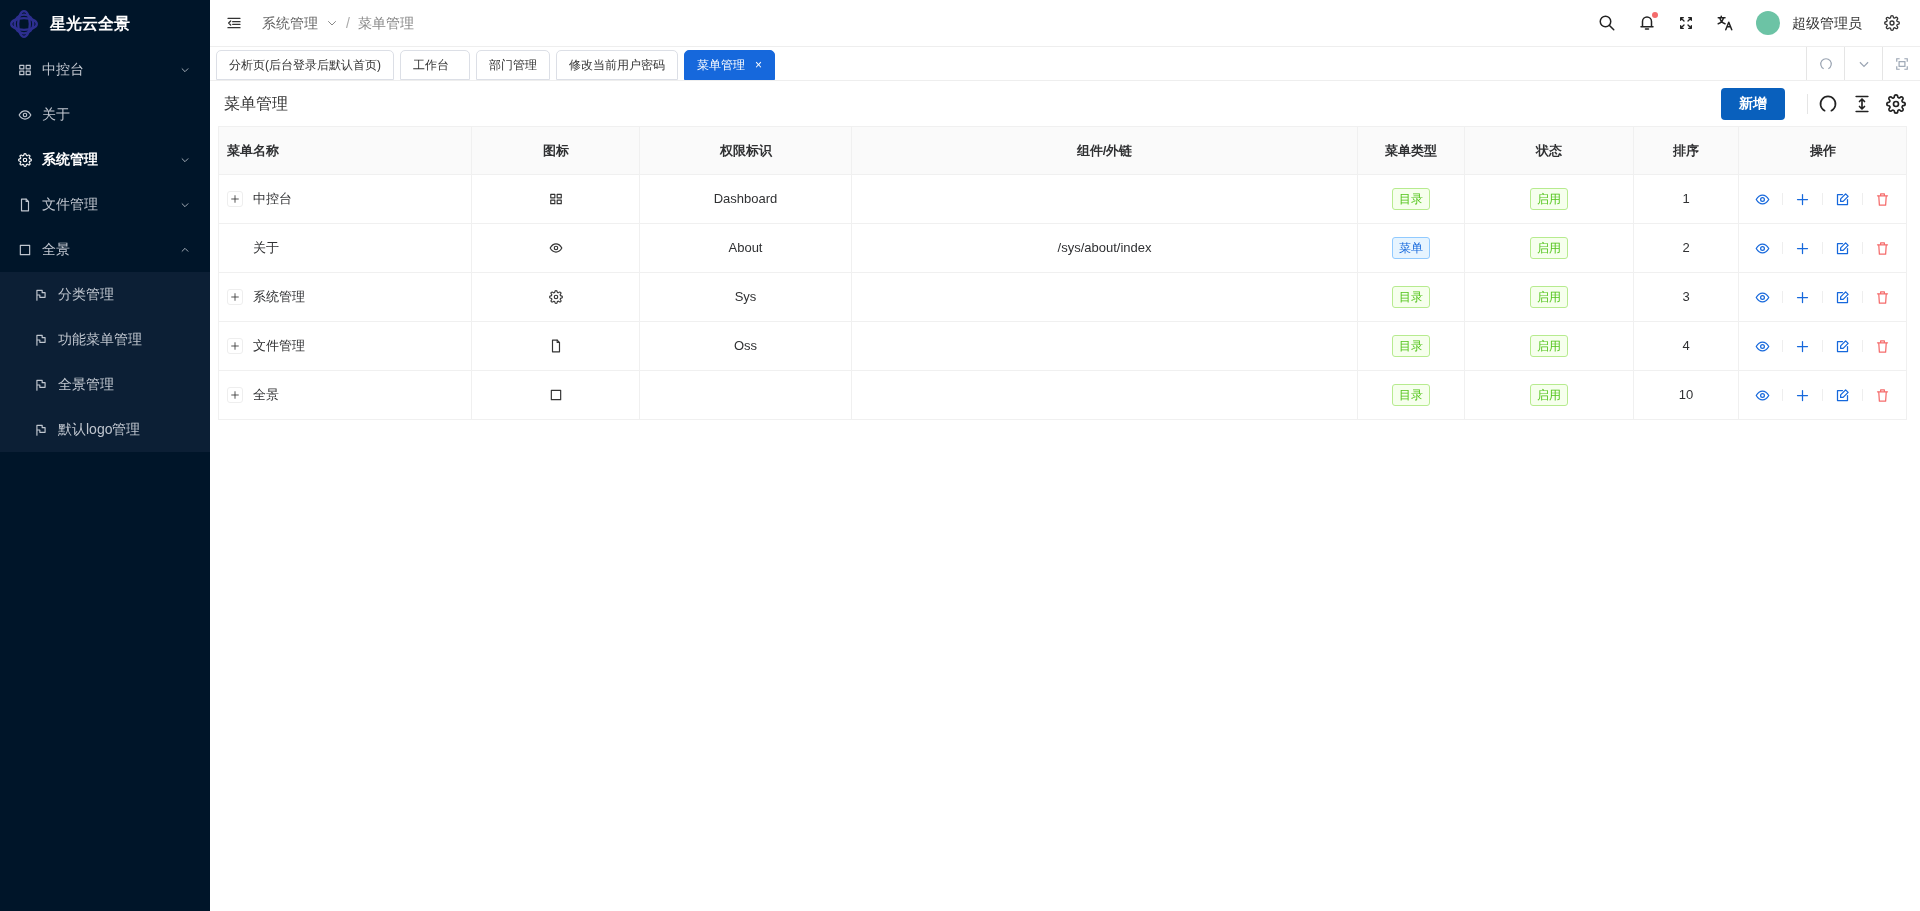 This screenshot has height=911, width=1920. What do you see at coordinates (745, 199) in the screenshot?
I see `permission-text: Dashboard` at bounding box center [745, 199].